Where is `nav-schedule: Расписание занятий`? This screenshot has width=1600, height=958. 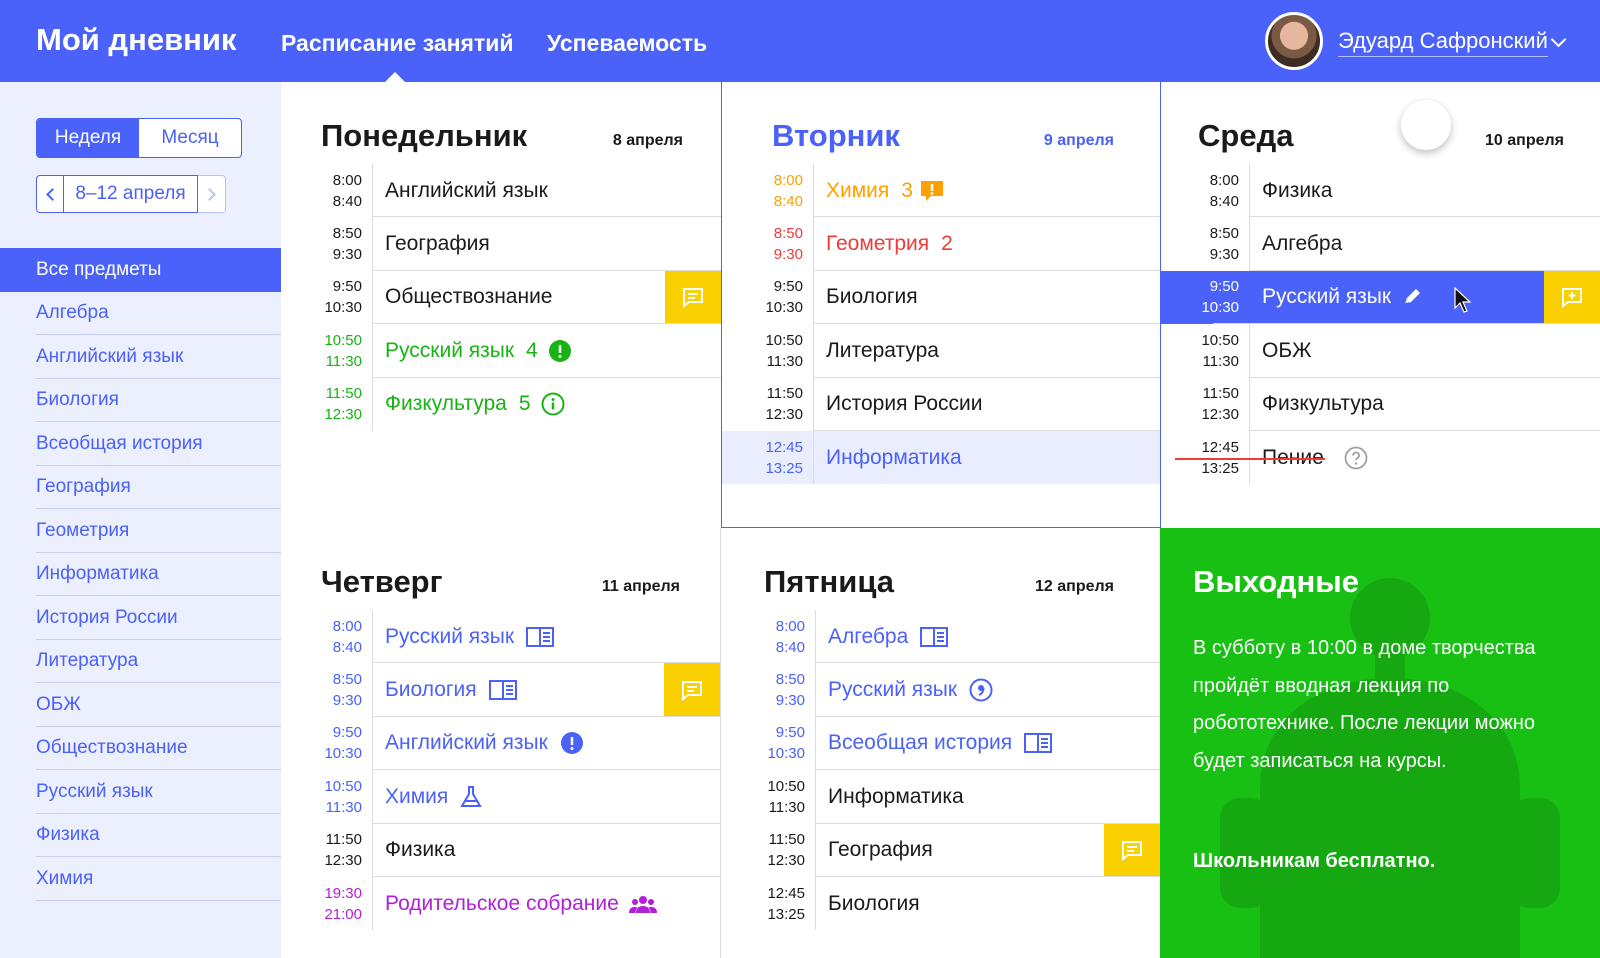 nav-schedule: Расписание занятий is located at coordinates (397, 43).